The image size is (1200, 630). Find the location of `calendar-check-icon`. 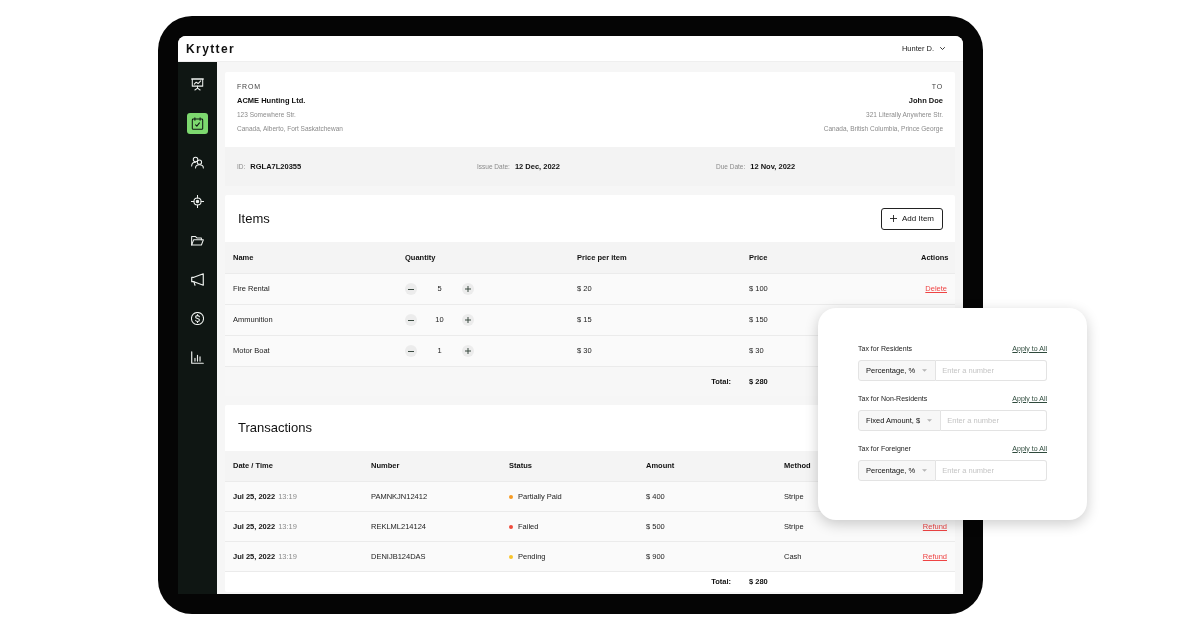

calendar-check-icon is located at coordinates (197, 123).